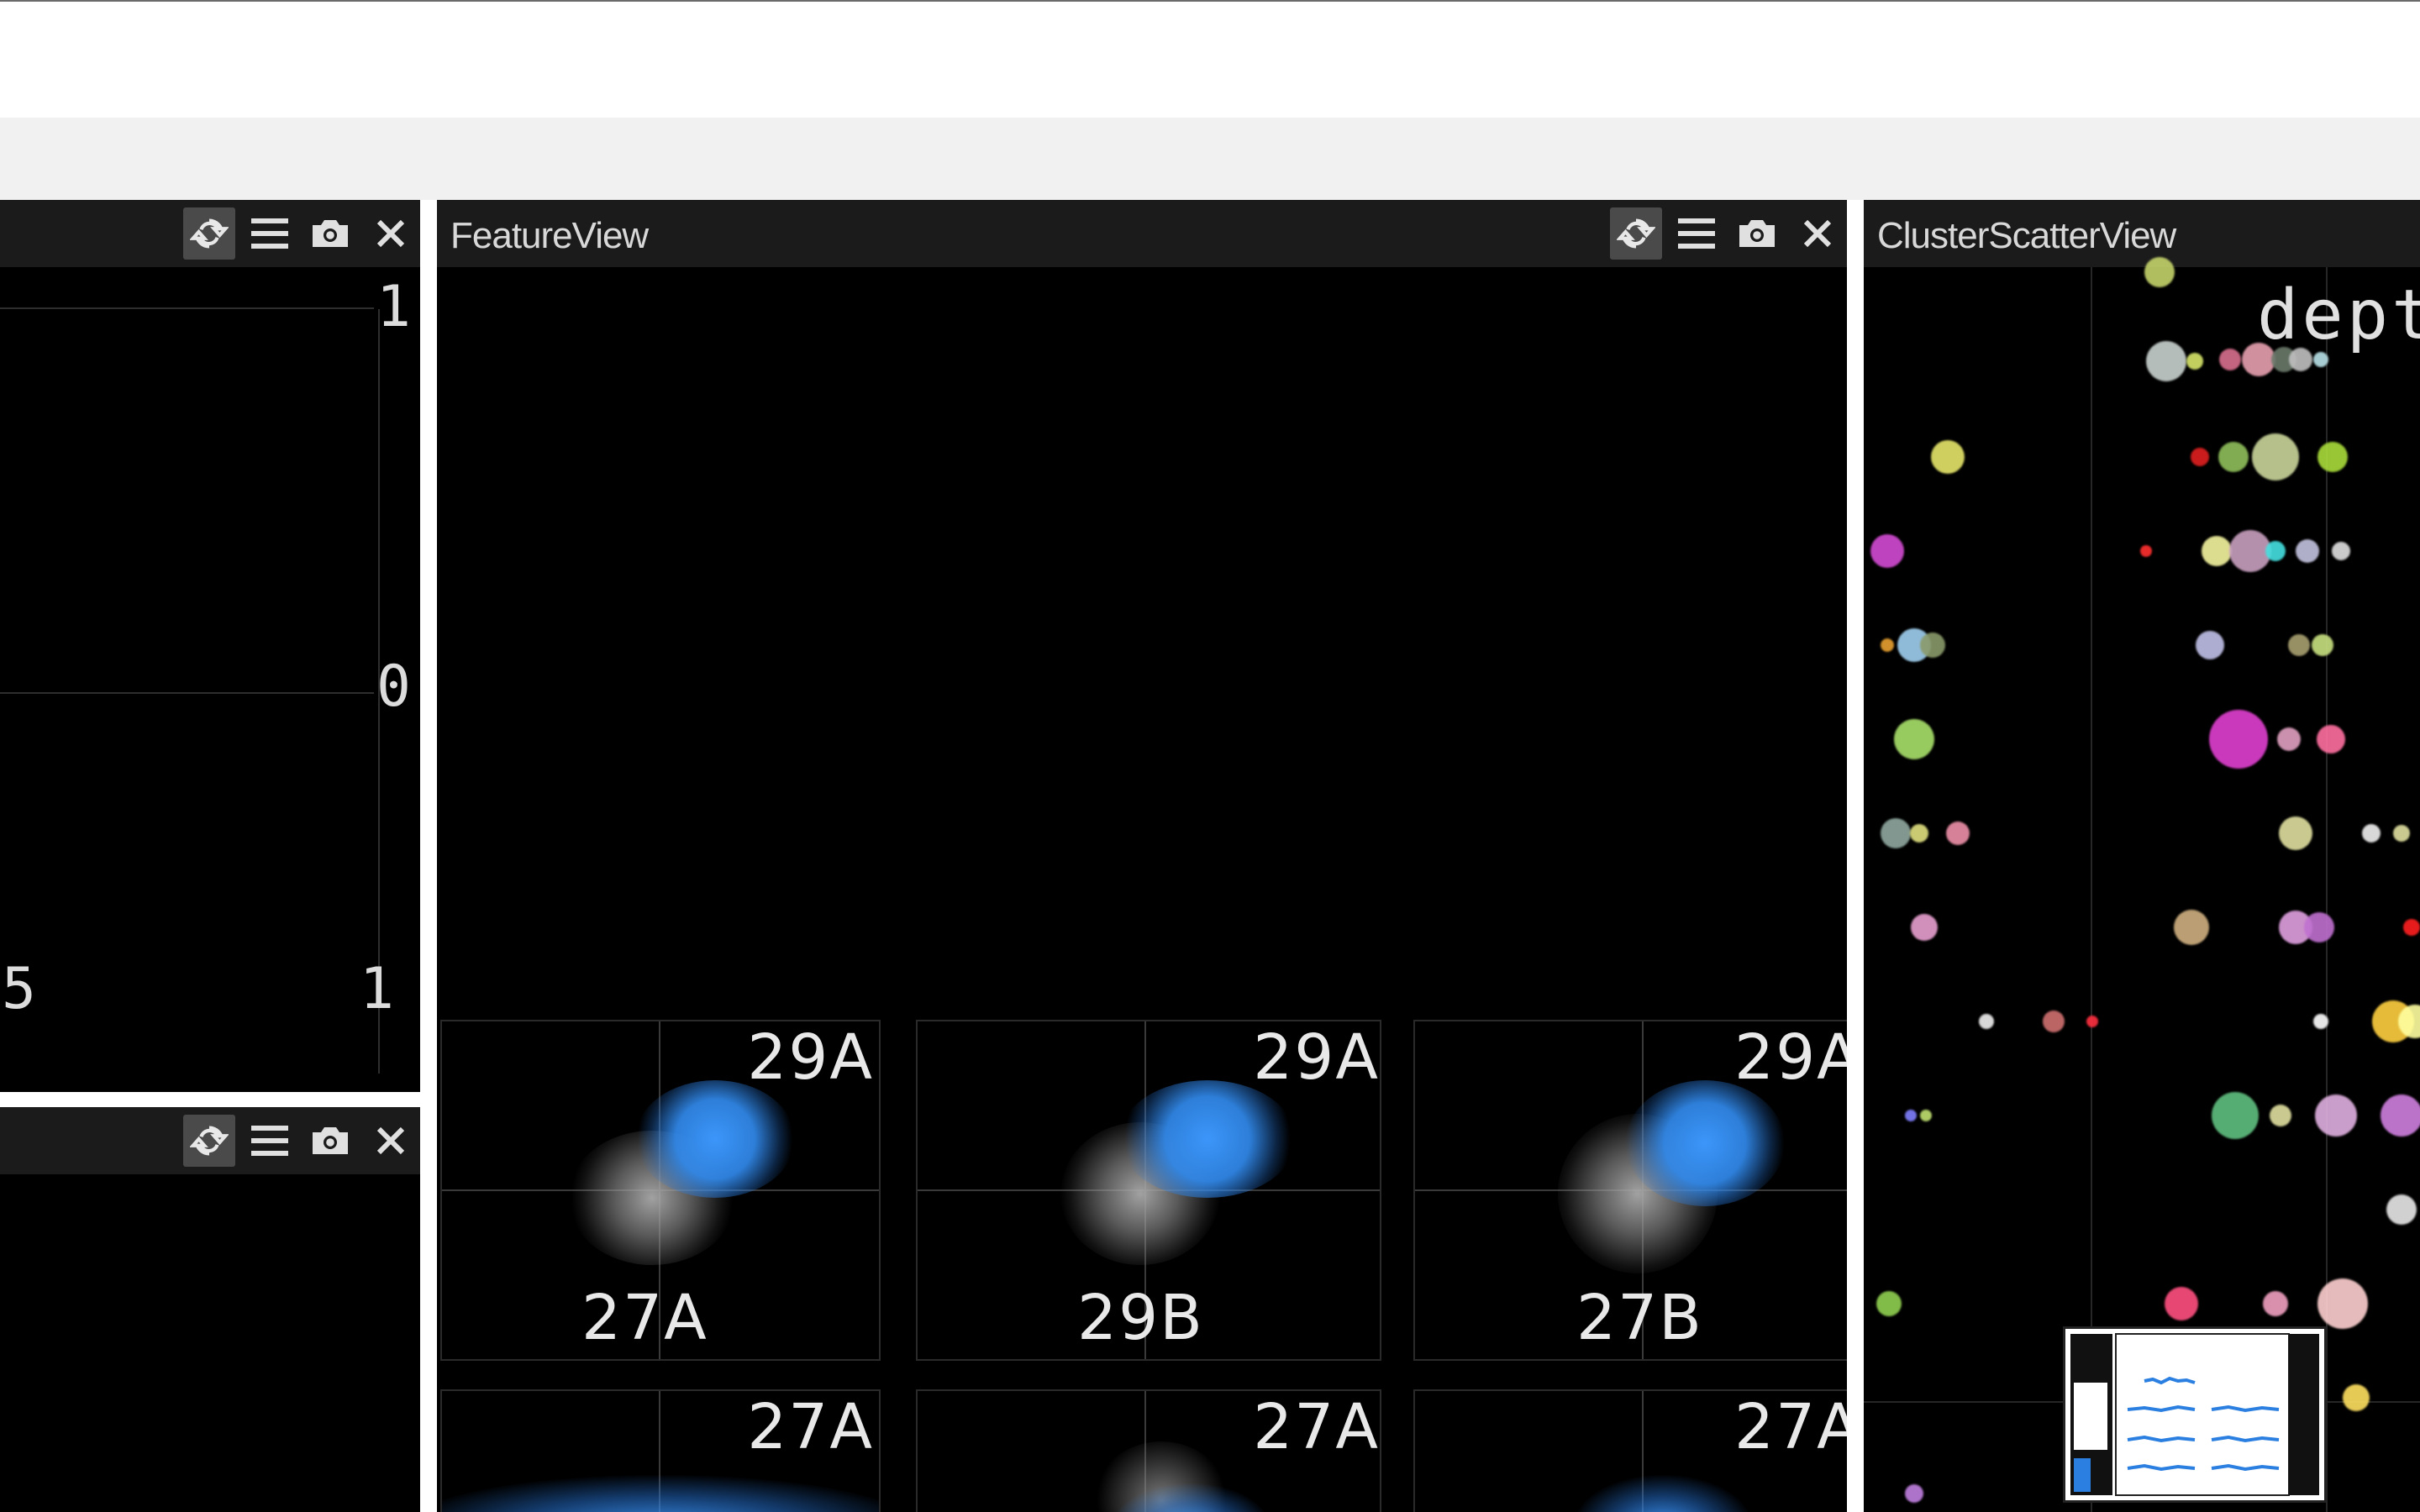 The height and width of the screenshot is (1512, 2420). I want to click on axis-label-bottom-right: 1, so click(377, 989).